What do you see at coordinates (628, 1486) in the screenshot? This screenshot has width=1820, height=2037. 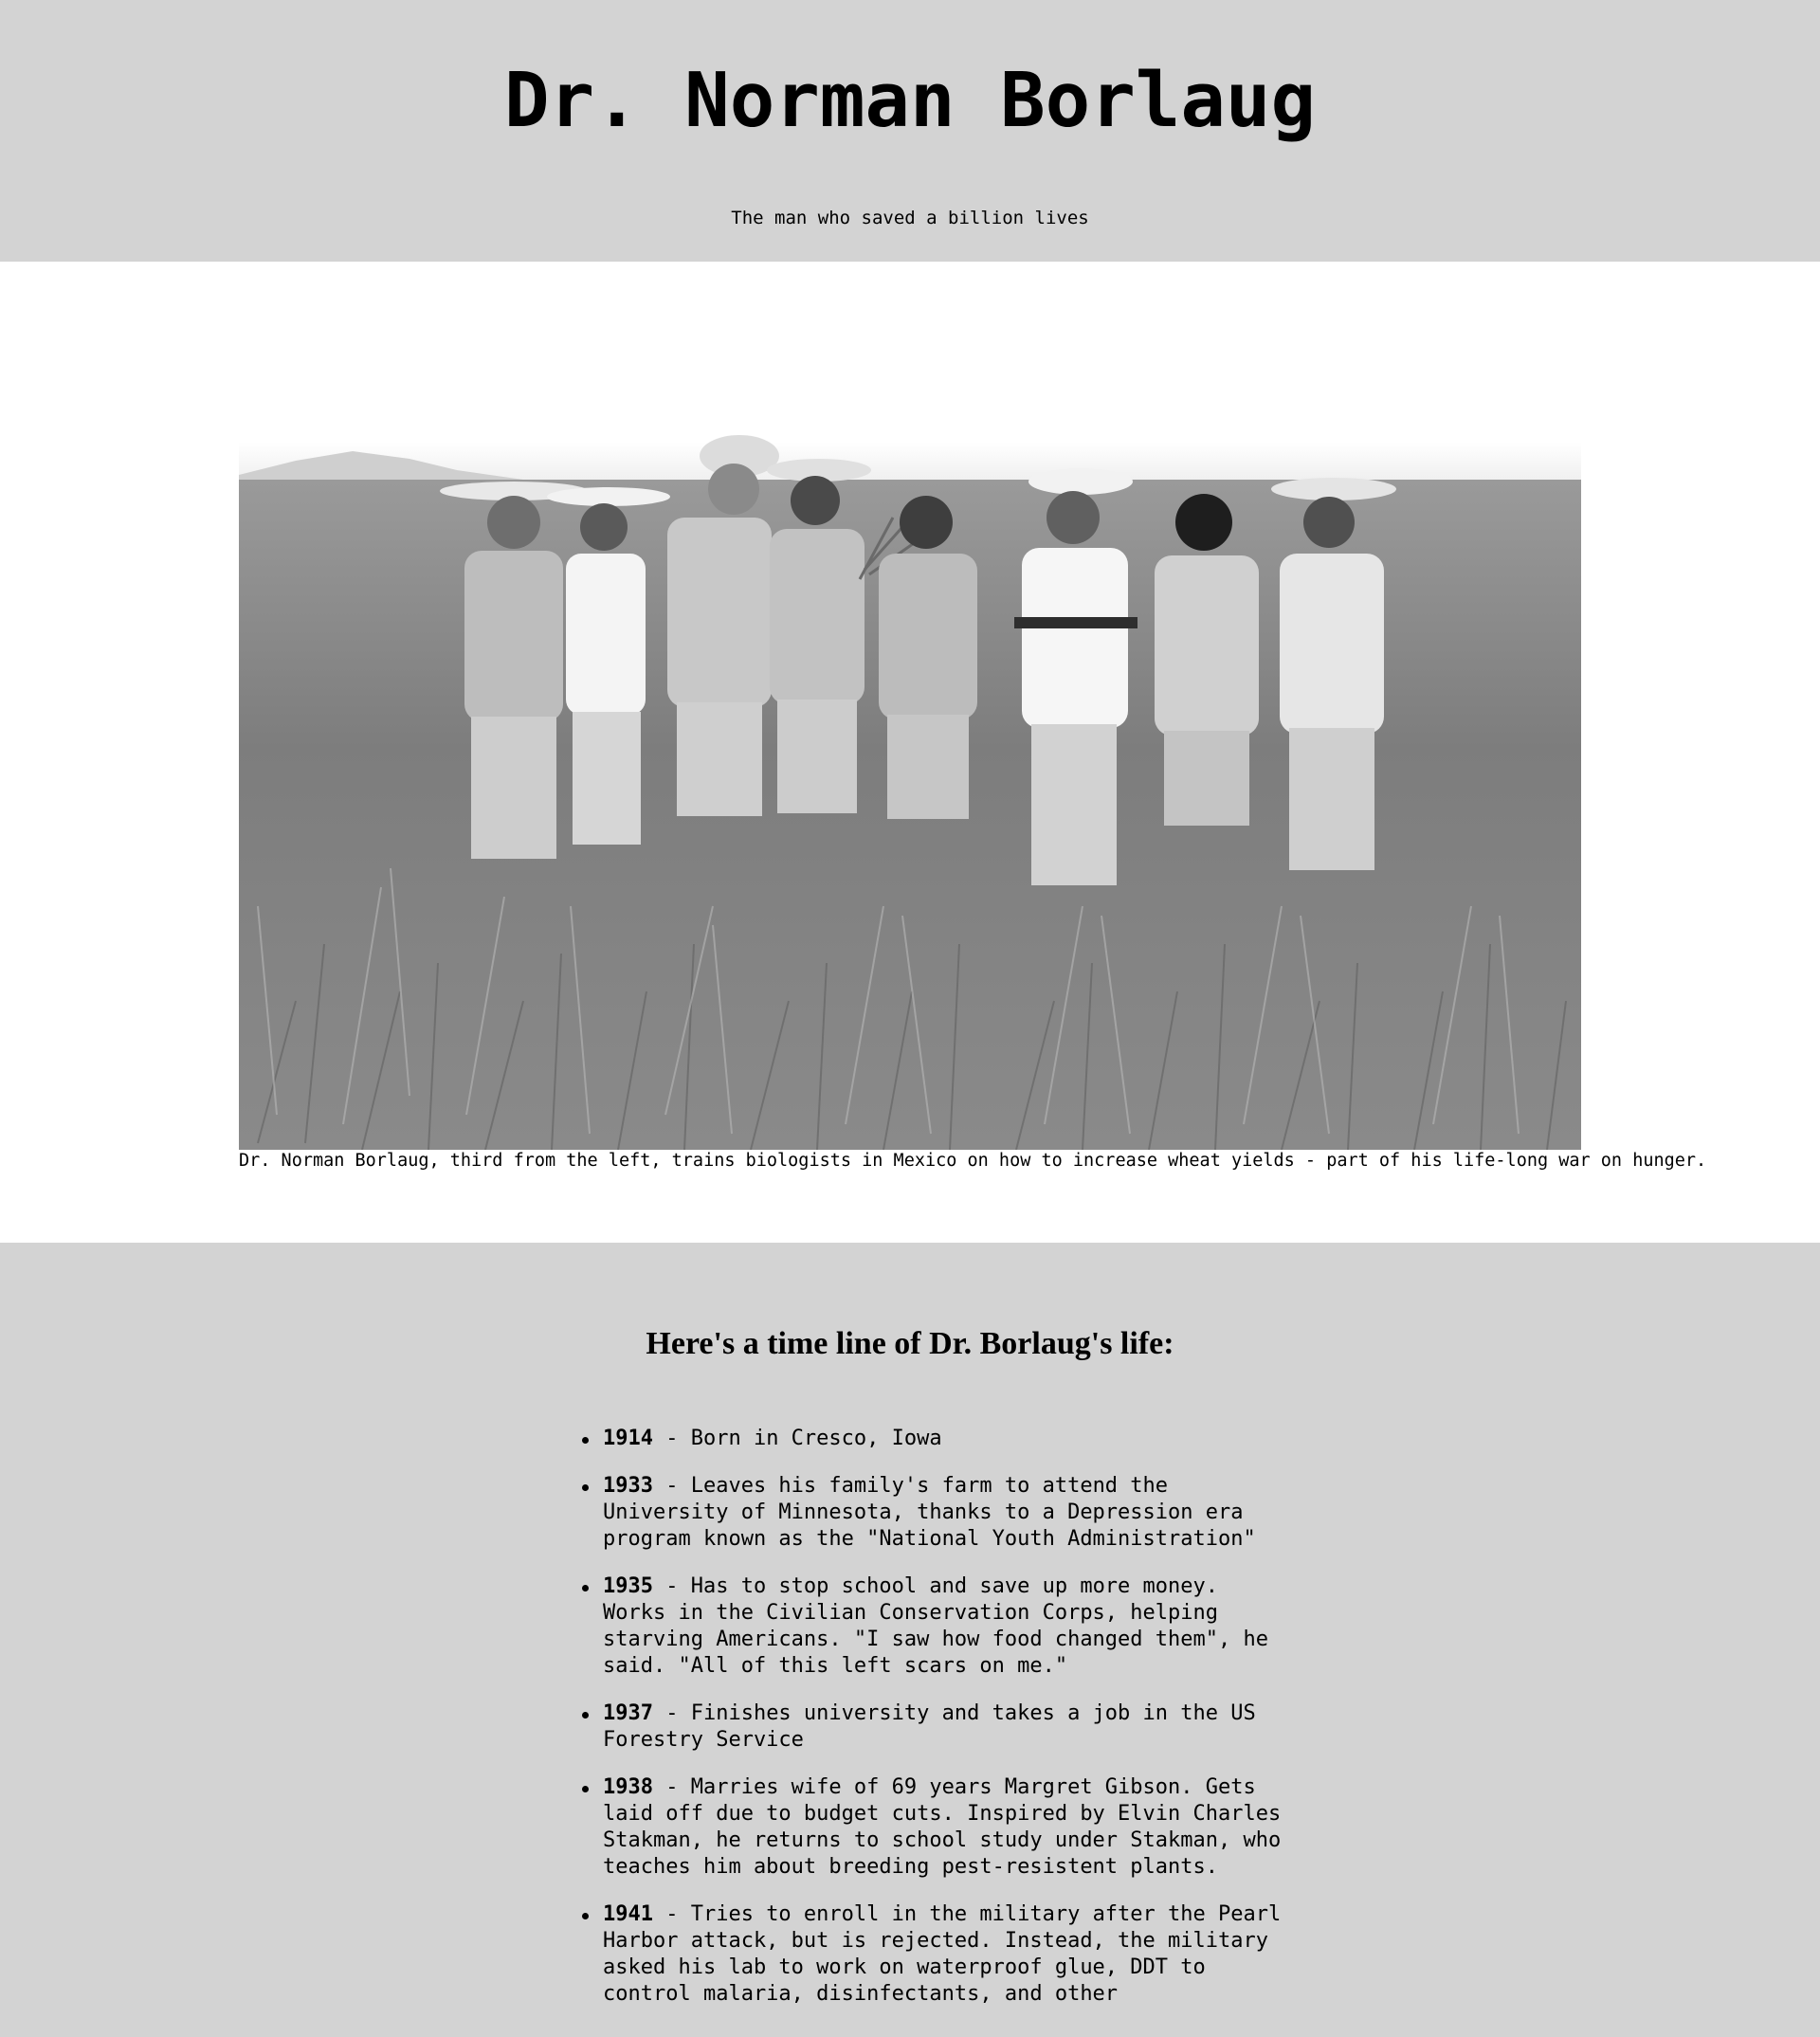 I see `timeline-year: 1933` at bounding box center [628, 1486].